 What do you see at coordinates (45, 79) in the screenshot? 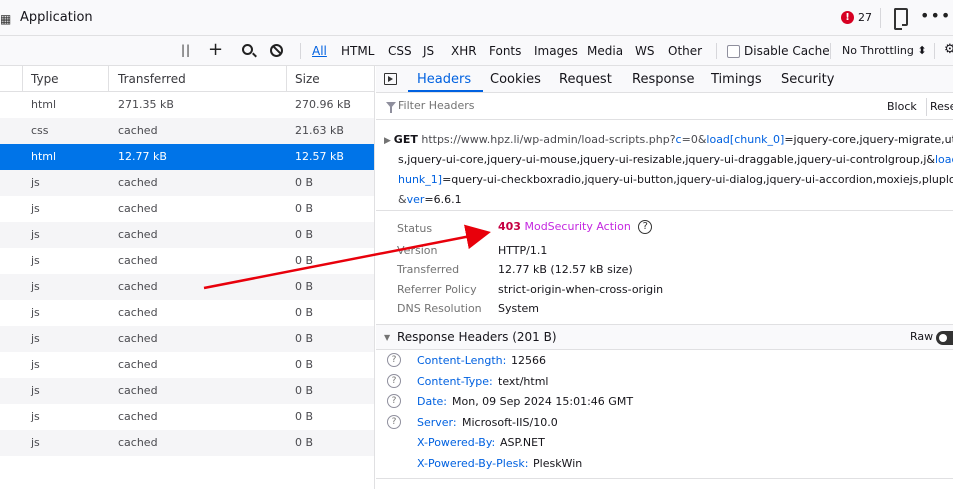
I see `column-header-type: Type` at bounding box center [45, 79].